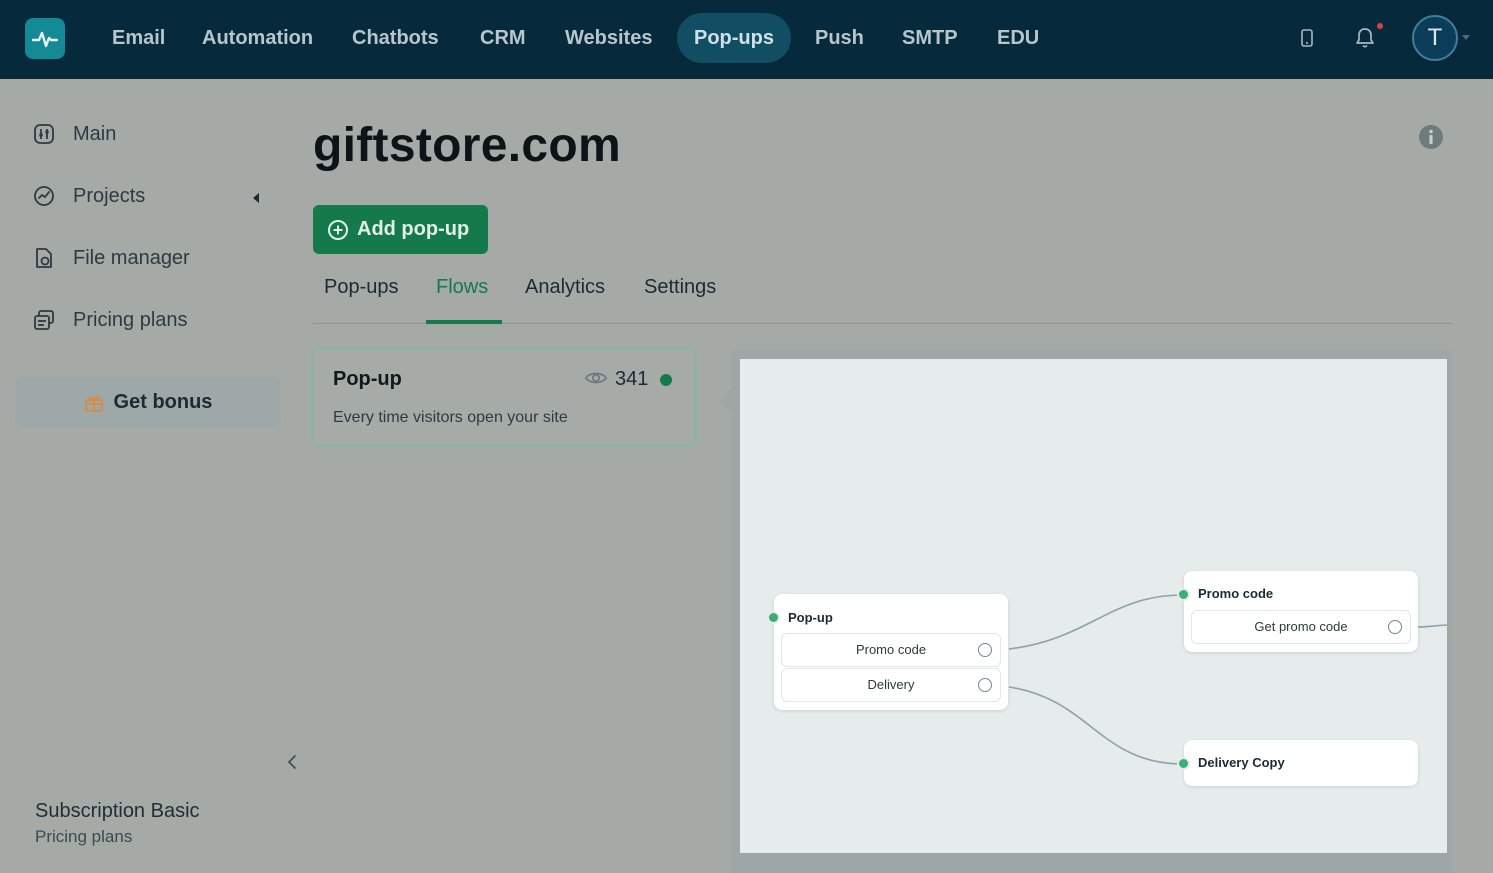 This screenshot has height=873, width=1493. What do you see at coordinates (632, 379) in the screenshot?
I see `flow-card-views: 341` at bounding box center [632, 379].